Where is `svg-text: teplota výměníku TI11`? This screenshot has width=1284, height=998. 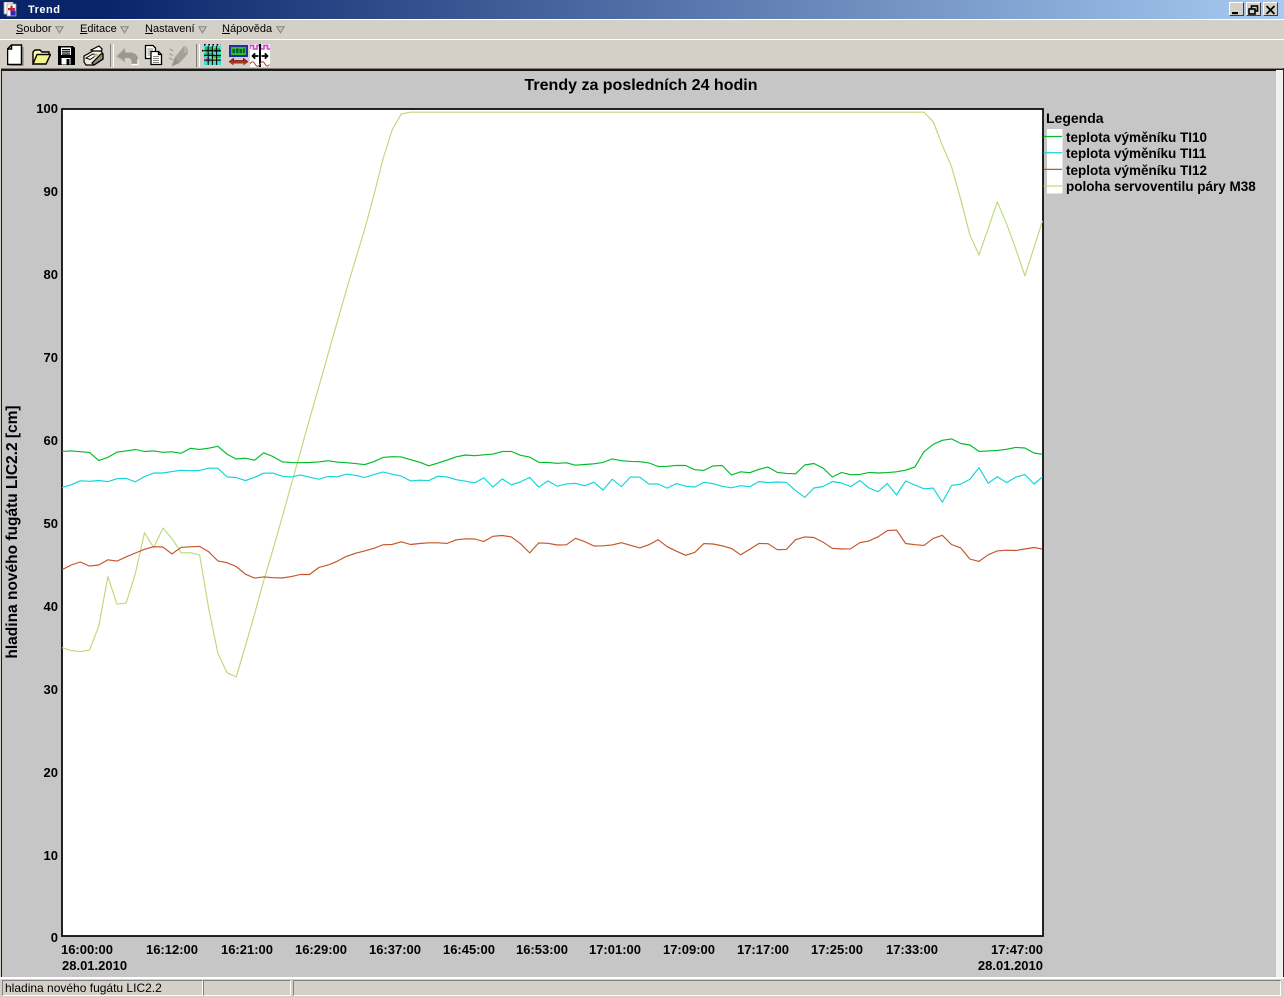
svg-text: teplota výměníku TI11 is located at coordinates (1136, 153).